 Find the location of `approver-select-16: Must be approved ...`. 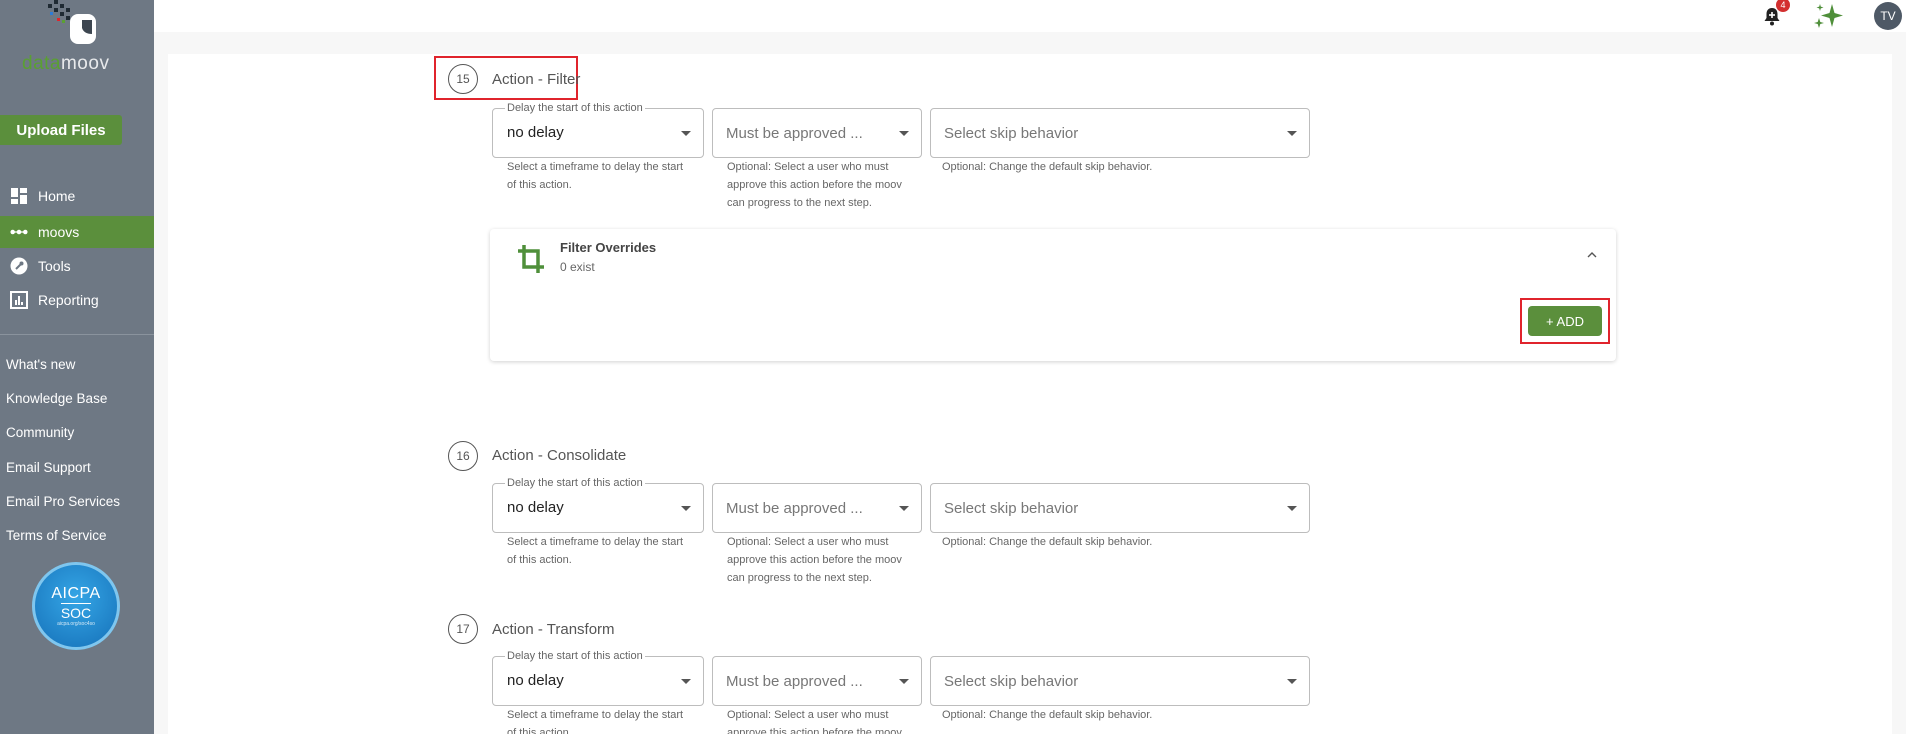

approver-select-16: Must be approved ... is located at coordinates (817, 508).